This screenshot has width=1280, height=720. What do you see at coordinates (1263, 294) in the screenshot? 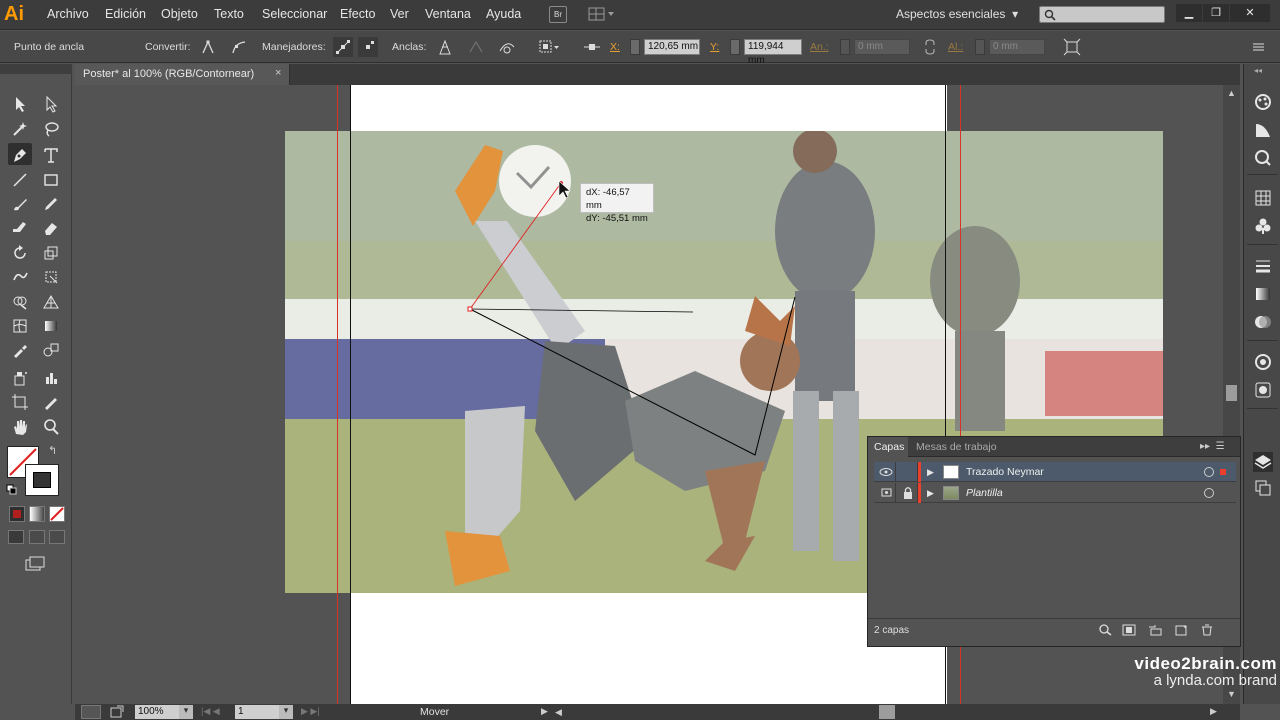
I see `gradient-panel-icon` at bounding box center [1263, 294].